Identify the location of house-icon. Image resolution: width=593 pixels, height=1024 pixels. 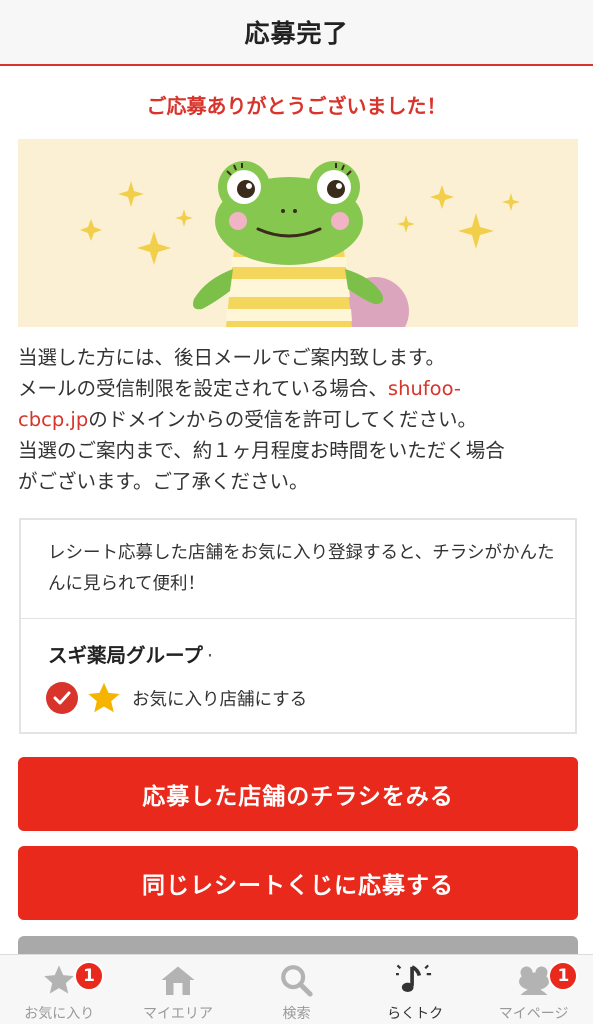
(178, 980).